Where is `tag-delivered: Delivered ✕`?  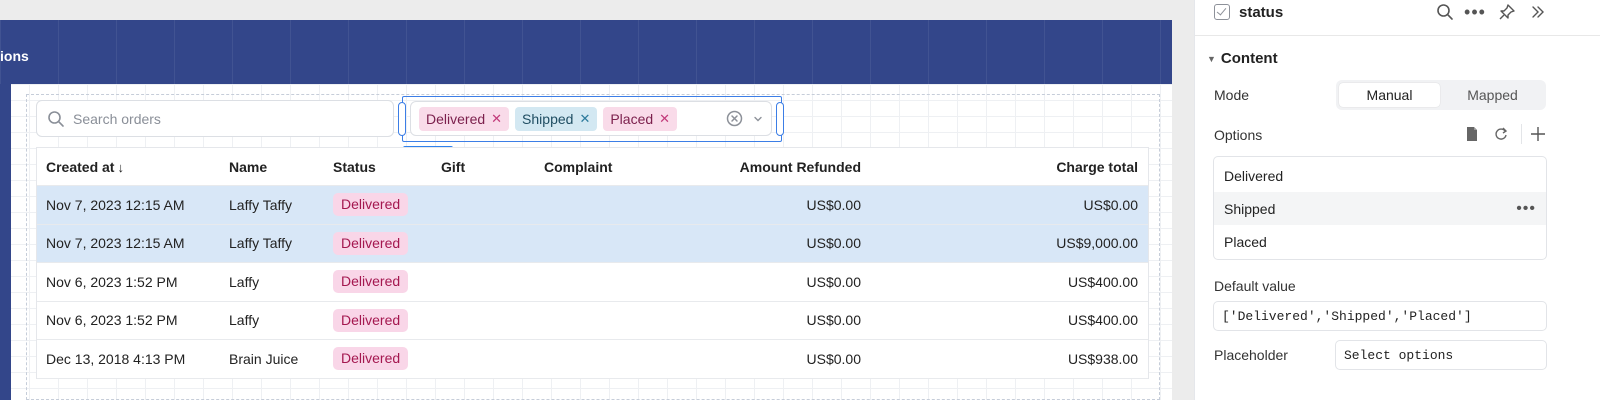
tag-delivered: Delivered ✕ is located at coordinates (464, 118).